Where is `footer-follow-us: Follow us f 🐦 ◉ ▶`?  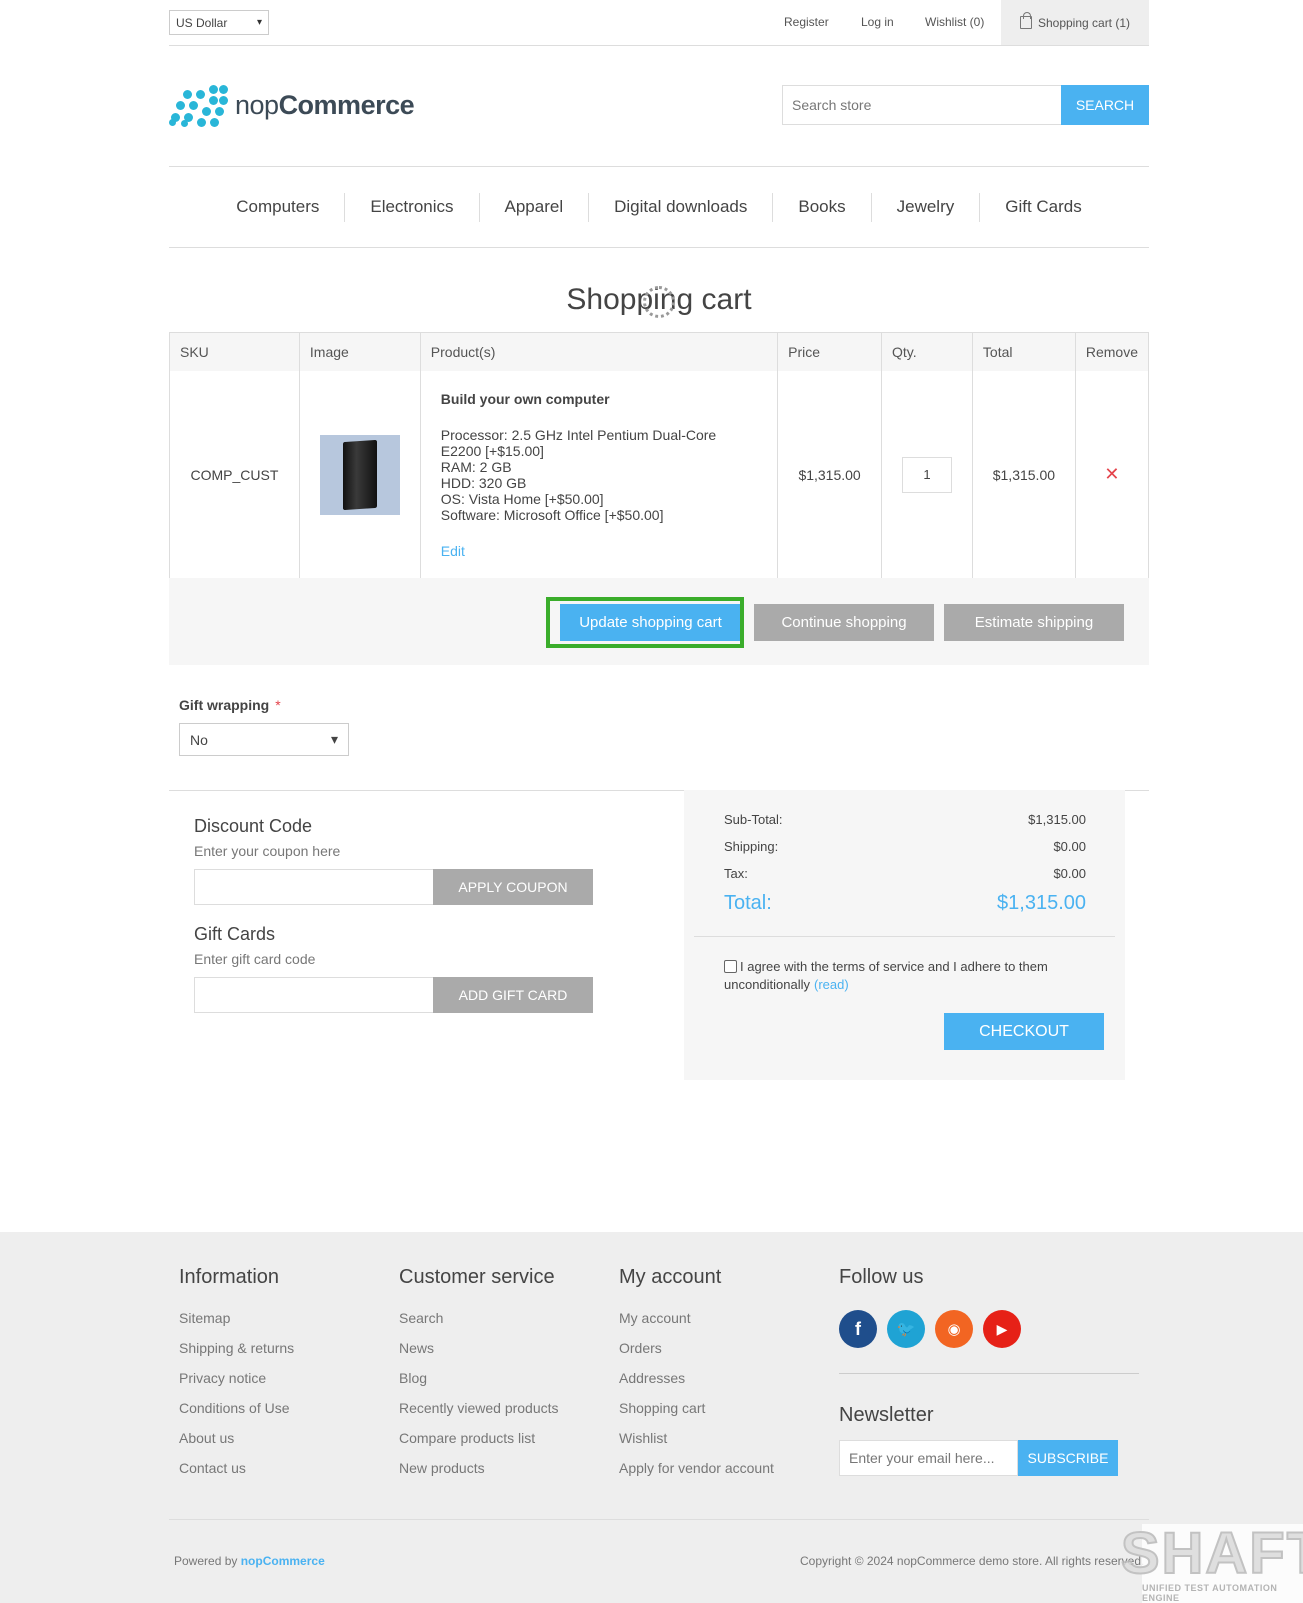
footer-follow-us: Follow us f 🐦 ◉ ▶ is located at coordinates (930, 1307).